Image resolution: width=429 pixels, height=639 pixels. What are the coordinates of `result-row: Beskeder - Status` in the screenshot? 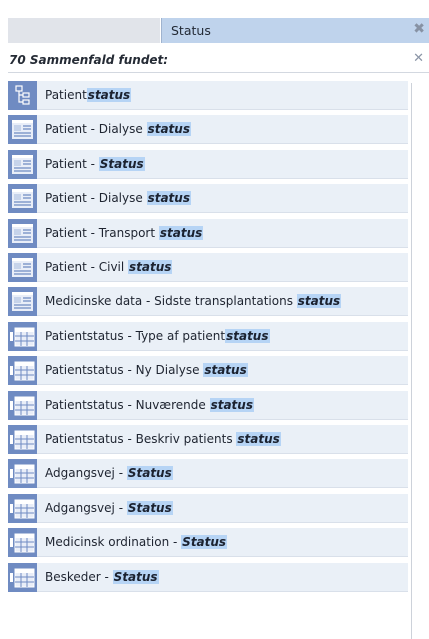 It's located at (208, 577).